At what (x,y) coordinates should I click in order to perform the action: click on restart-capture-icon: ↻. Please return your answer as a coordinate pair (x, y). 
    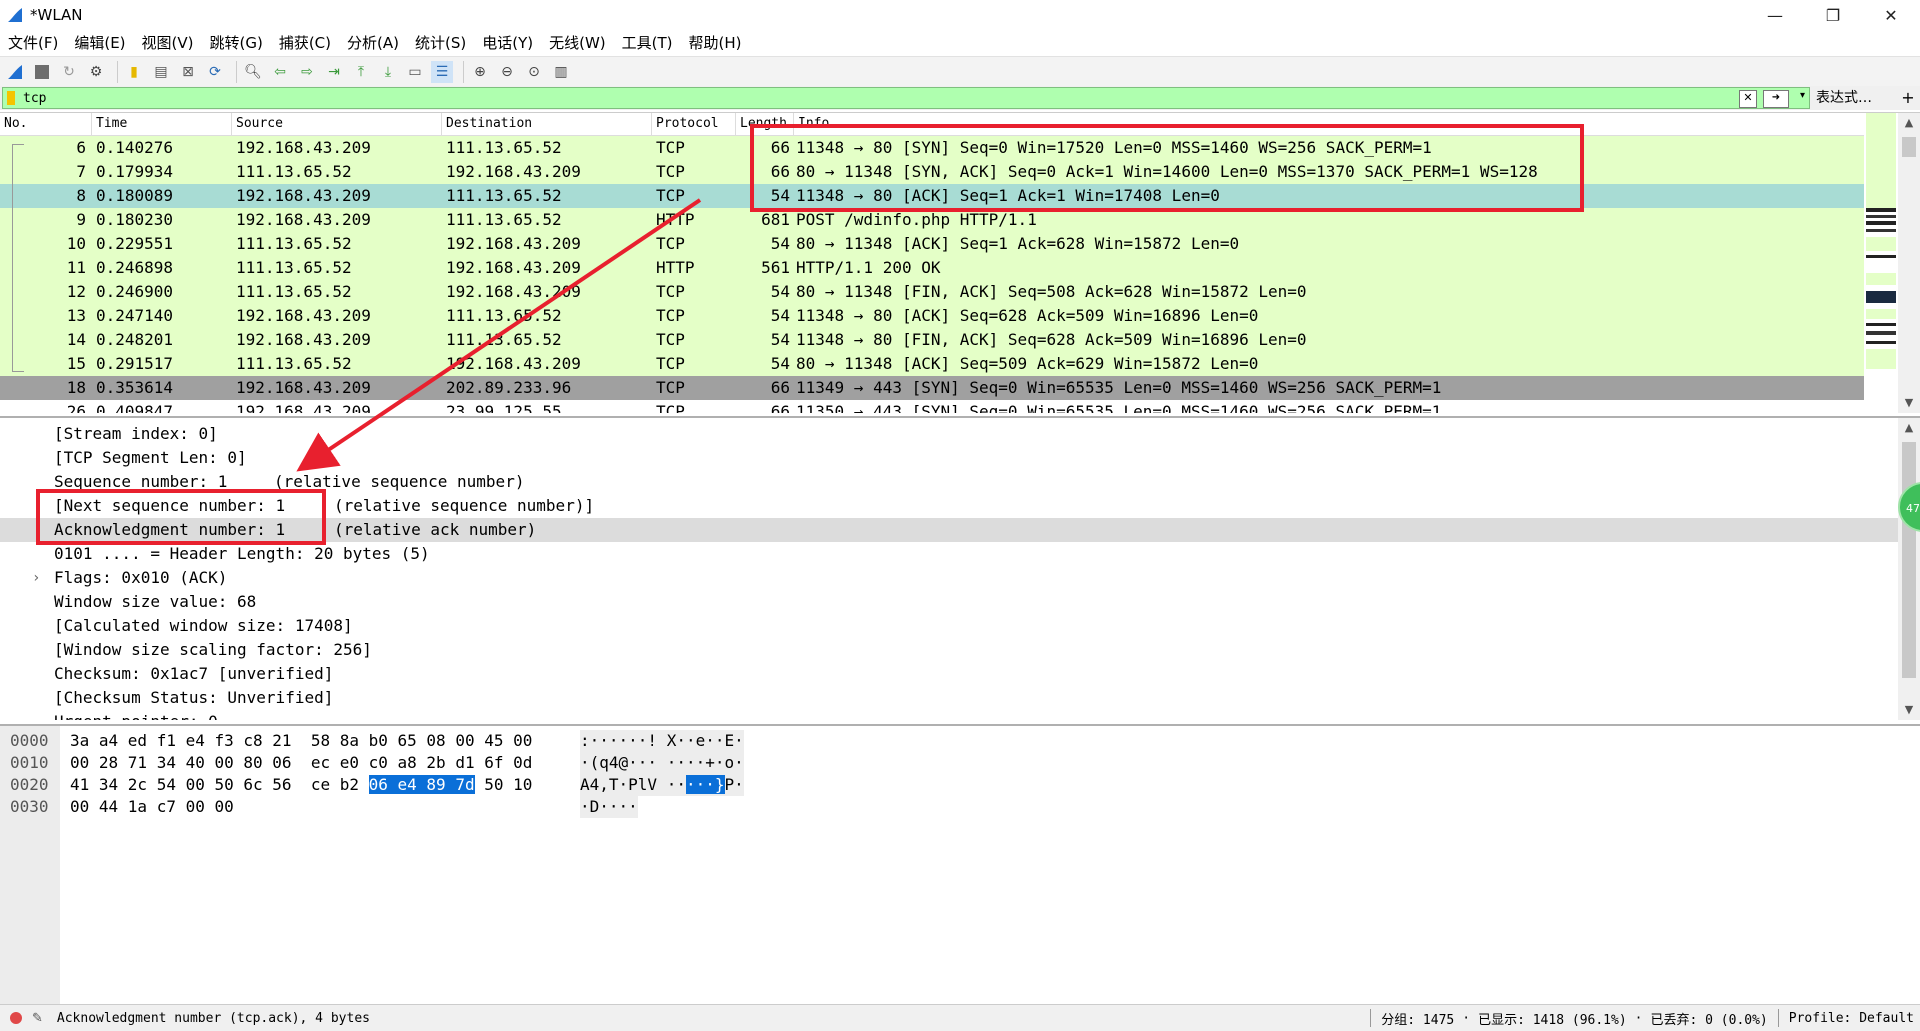
    Looking at the image, I should click on (69, 72).